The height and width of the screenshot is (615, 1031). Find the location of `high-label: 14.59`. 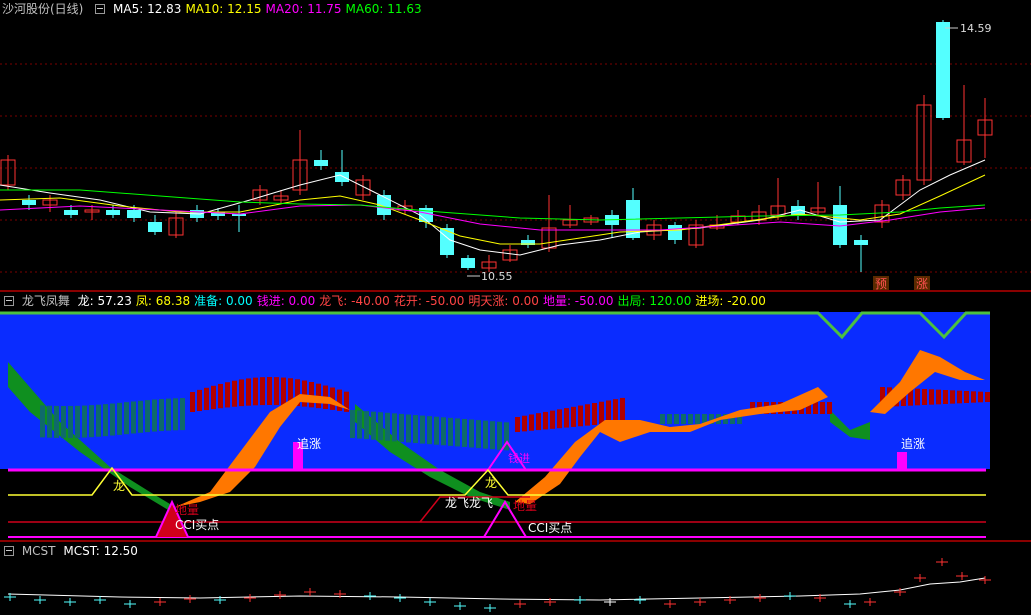

high-label: 14.59 is located at coordinates (976, 28).